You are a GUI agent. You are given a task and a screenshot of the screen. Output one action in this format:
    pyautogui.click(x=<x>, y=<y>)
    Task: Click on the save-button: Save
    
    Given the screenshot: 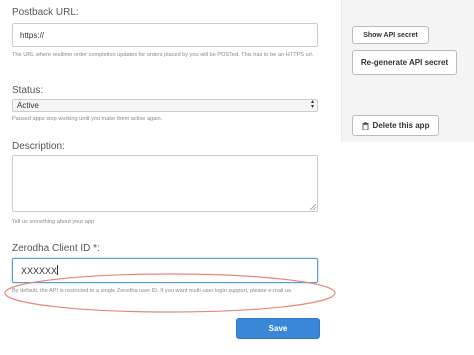 What is the action you would take?
    pyautogui.click(x=278, y=328)
    